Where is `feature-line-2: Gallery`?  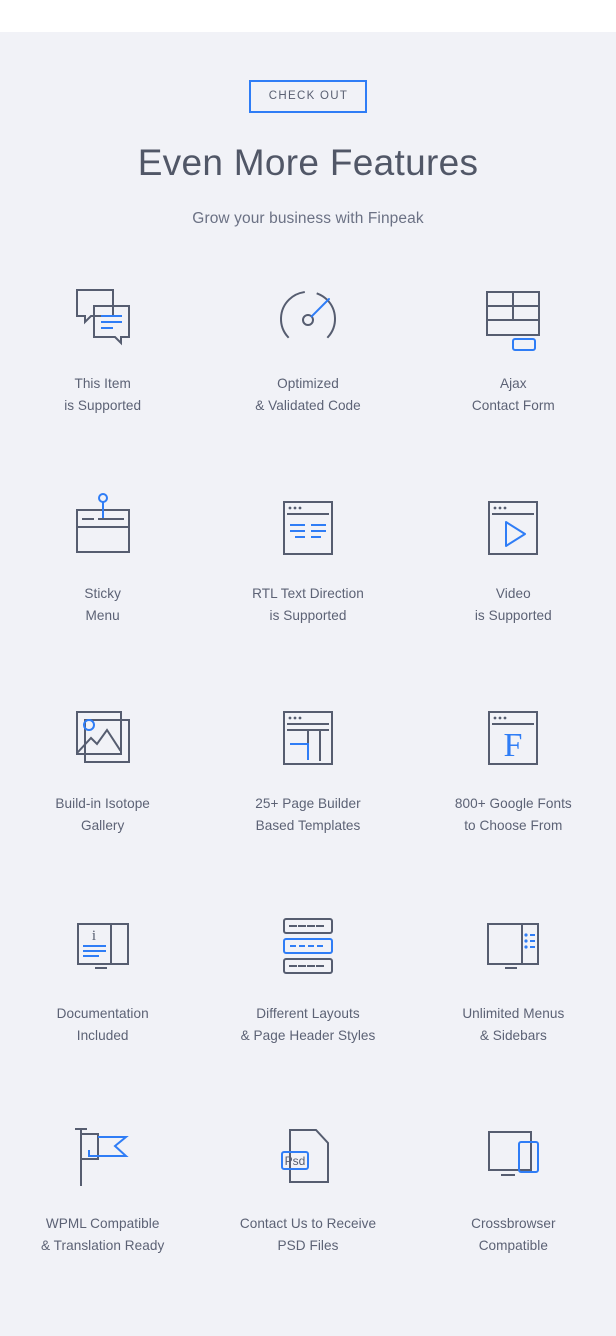 feature-line-2: Gallery is located at coordinates (102, 826).